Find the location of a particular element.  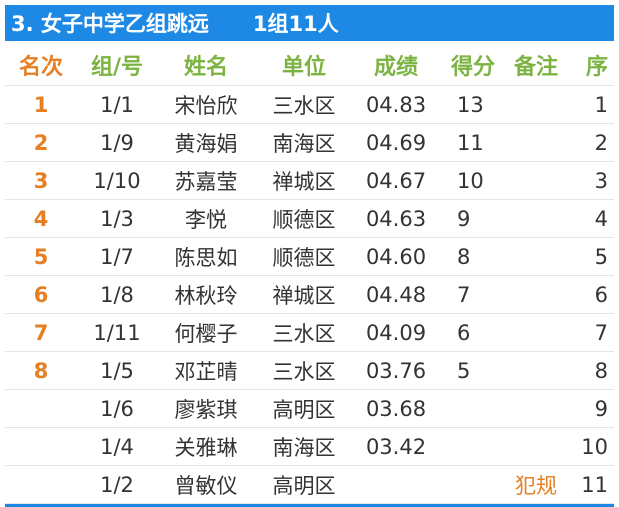

cell-rank: 4 is located at coordinates (41, 218).